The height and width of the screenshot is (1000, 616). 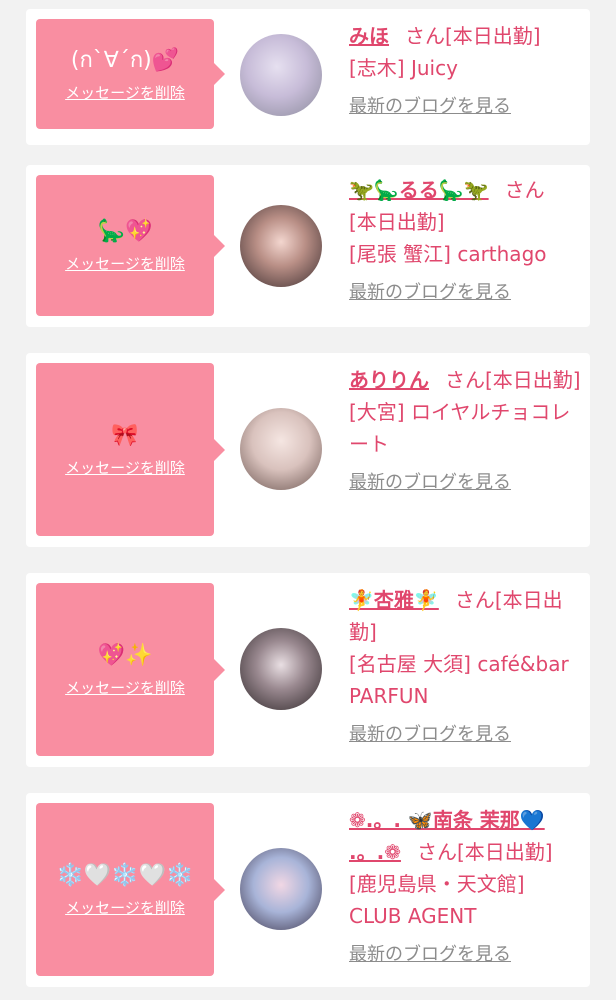 I want to click on message-text: 💖✨, so click(x=125, y=655).